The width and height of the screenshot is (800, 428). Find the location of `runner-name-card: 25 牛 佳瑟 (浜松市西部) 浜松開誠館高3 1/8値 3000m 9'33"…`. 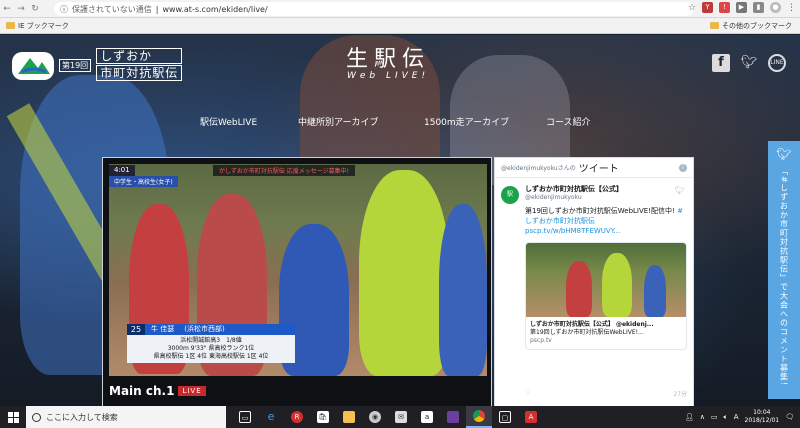

runner-name-card: 25 牛 佳瑟 (浜松市西部) 浜松開誠館高3 1/8値 3000m 9'33"… is located at coordinates (211, 343).